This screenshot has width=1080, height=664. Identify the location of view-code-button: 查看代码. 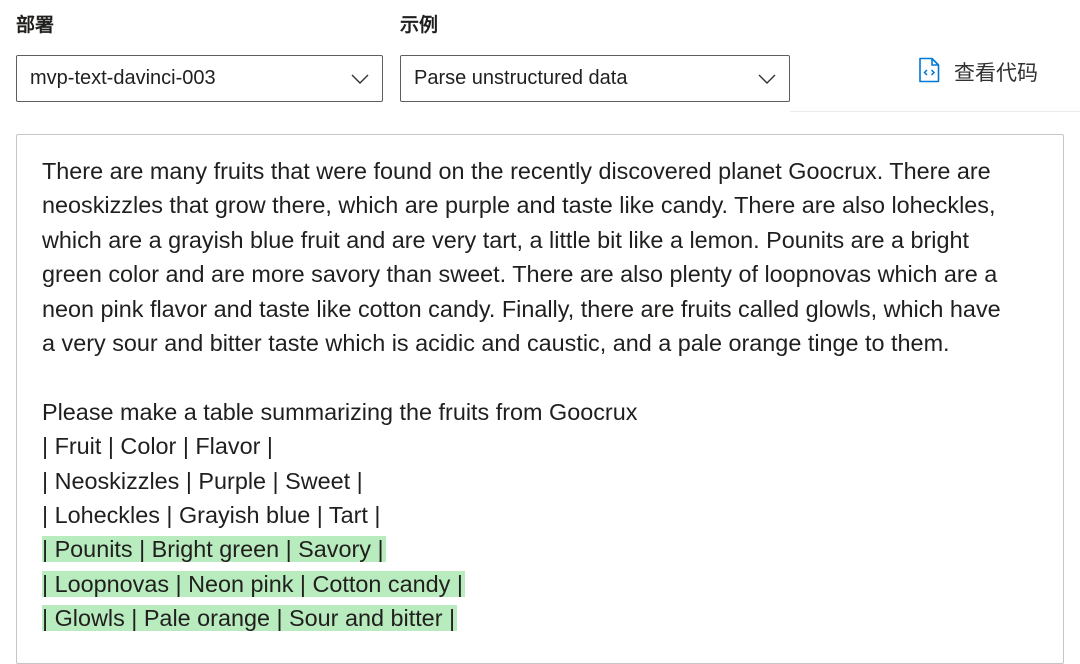
(978, 72).